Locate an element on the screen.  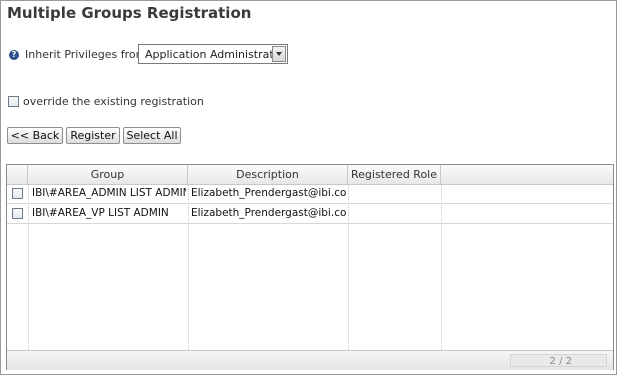
inherit-privileges-value: Application Administrator is located at coordinates (215, 54).